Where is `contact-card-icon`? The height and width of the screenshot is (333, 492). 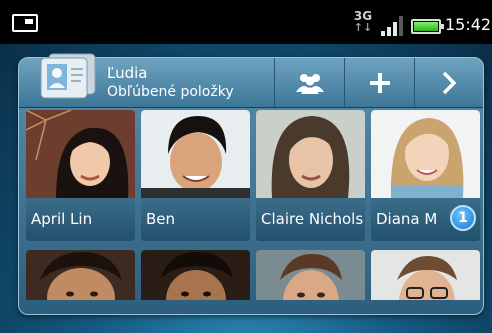 contact-card-icon is located at coordinates (68, 76).